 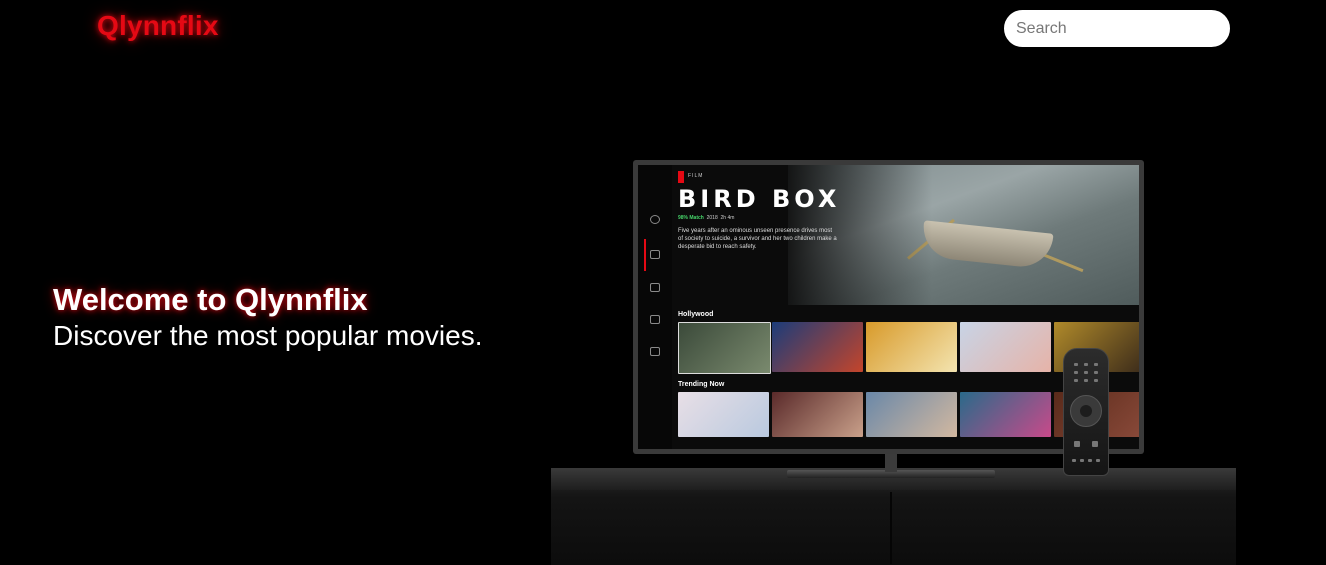 What do you see at coordinates (655, 219) in the screenshot?
I see `search-icon` at bounding box center [655, 219].